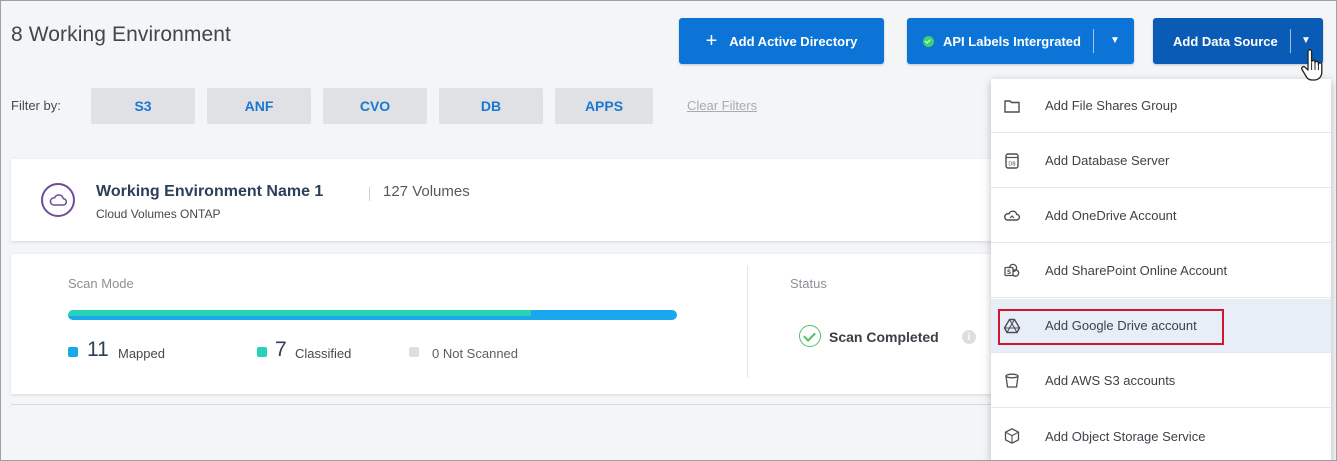 The width and height of the screenshot is (1337, 461). I want to click on menu-item-label: Add Database Server, so click(1107, 160).